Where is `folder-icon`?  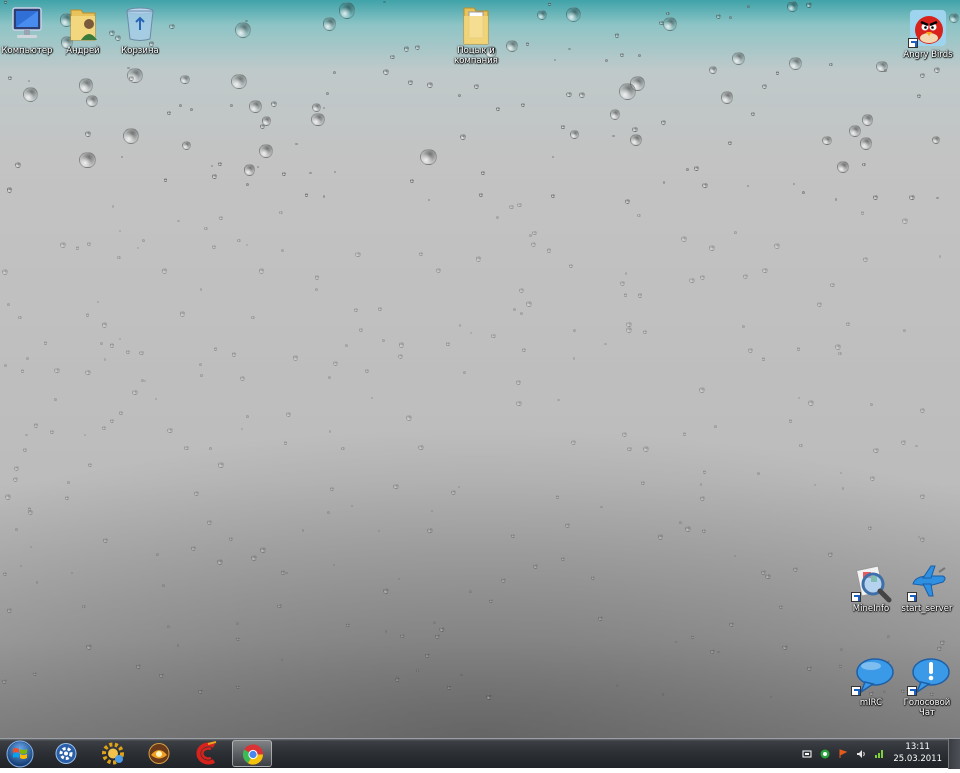
folder-icon is located at coordinates (476, 24).